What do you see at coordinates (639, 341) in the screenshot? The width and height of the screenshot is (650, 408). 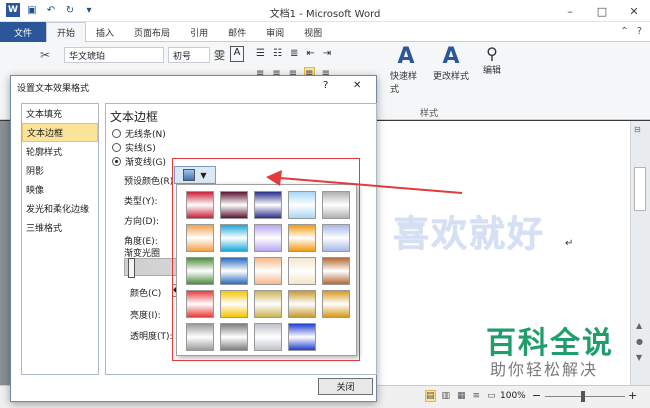 I see `browse-object-icon: ●` at bounding box center [639, 341].